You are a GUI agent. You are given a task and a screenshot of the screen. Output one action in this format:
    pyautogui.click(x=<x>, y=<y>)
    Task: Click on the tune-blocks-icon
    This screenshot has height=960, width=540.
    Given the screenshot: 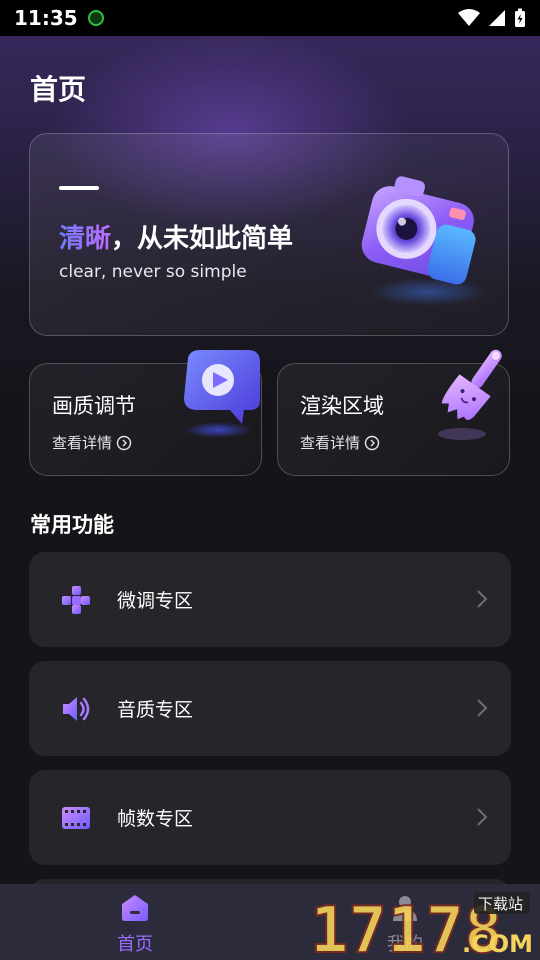 What is the action you would take?
    pyautogui.click(x=76, y=600)
    